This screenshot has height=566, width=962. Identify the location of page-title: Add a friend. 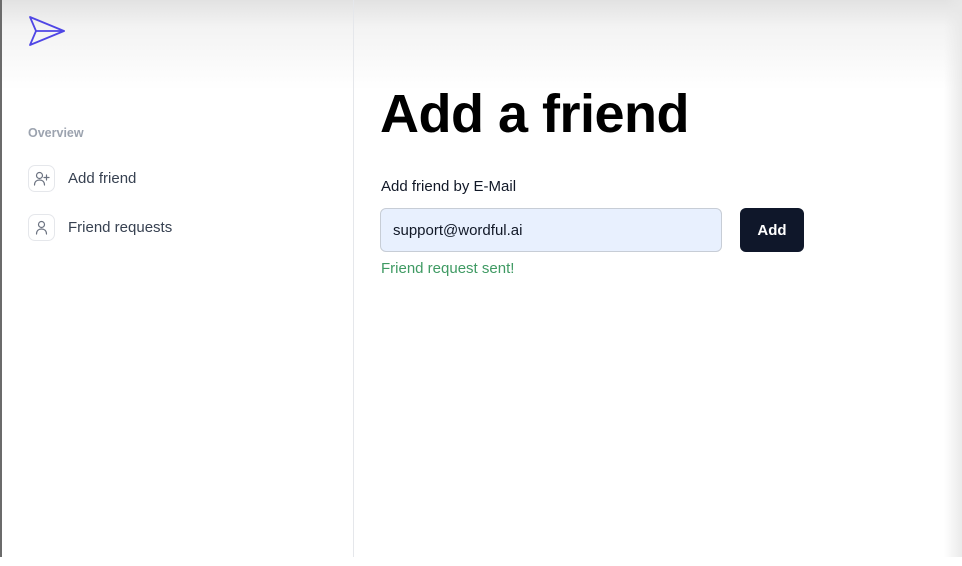
(535, 114).